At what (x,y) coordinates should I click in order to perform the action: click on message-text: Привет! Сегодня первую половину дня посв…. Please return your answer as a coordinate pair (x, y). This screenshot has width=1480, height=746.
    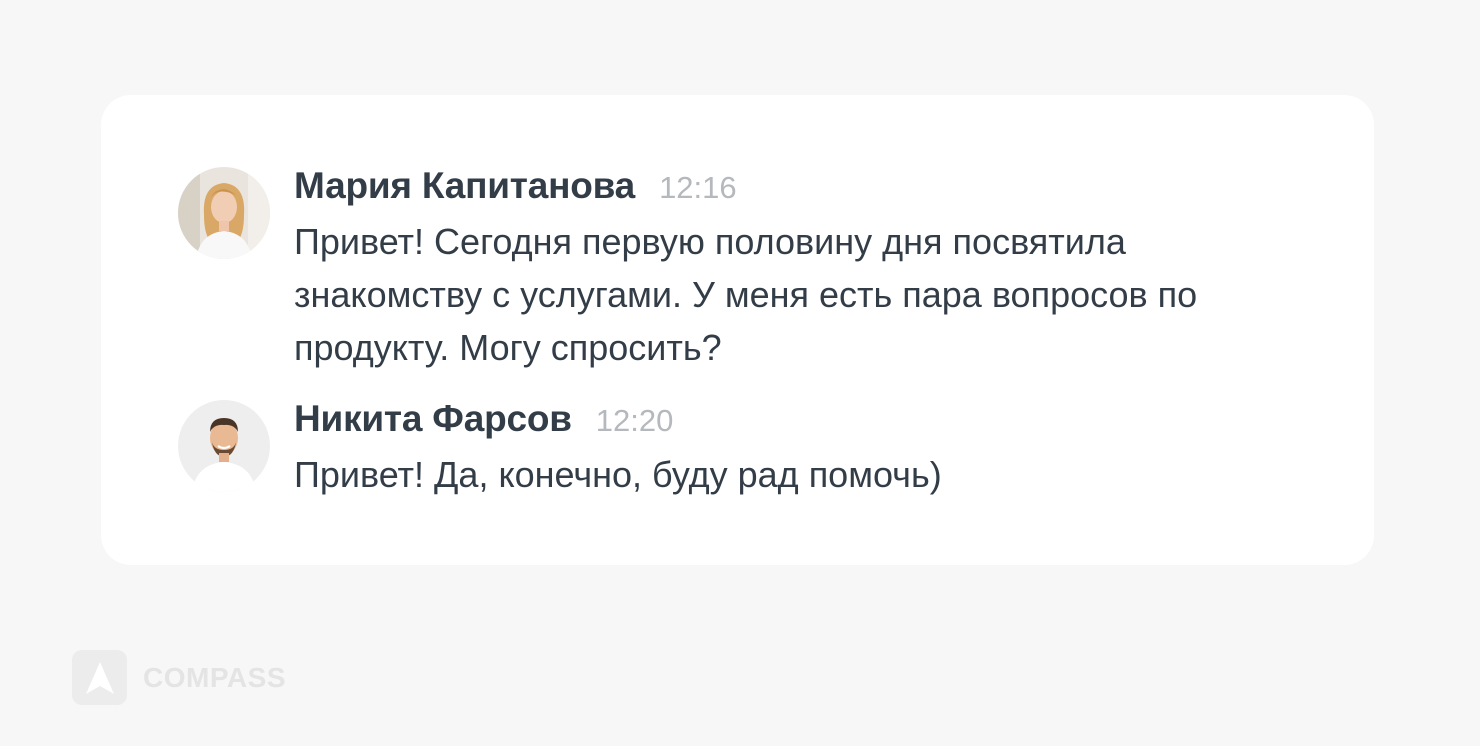
    Looking at the image, I should click on (746, 294).